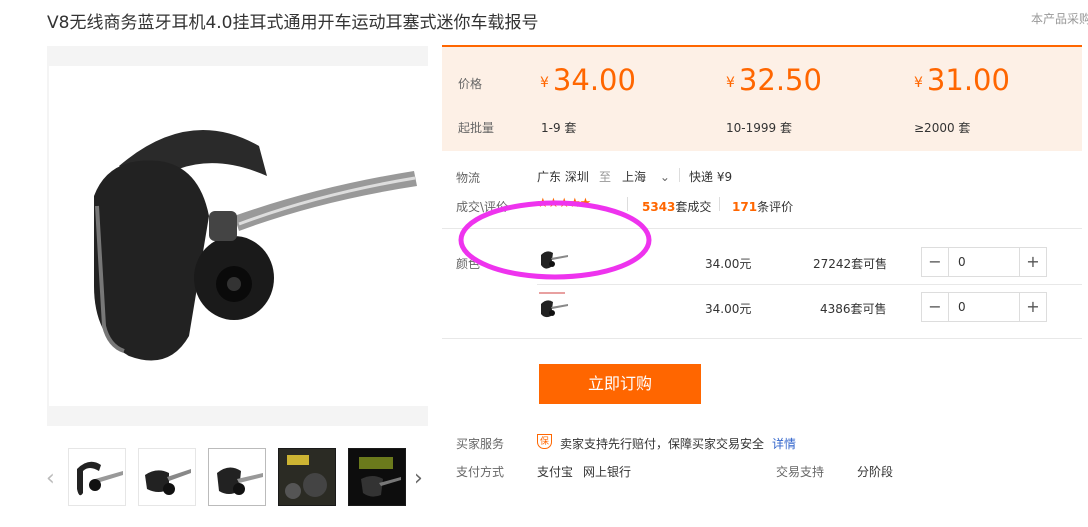 The height and width of the screenshot is (527, 1088). What do you see at coordinates (480, 444) in the screenshot?
I see `buyer-service-label: 买家服务` at bounding box center [480, 444].